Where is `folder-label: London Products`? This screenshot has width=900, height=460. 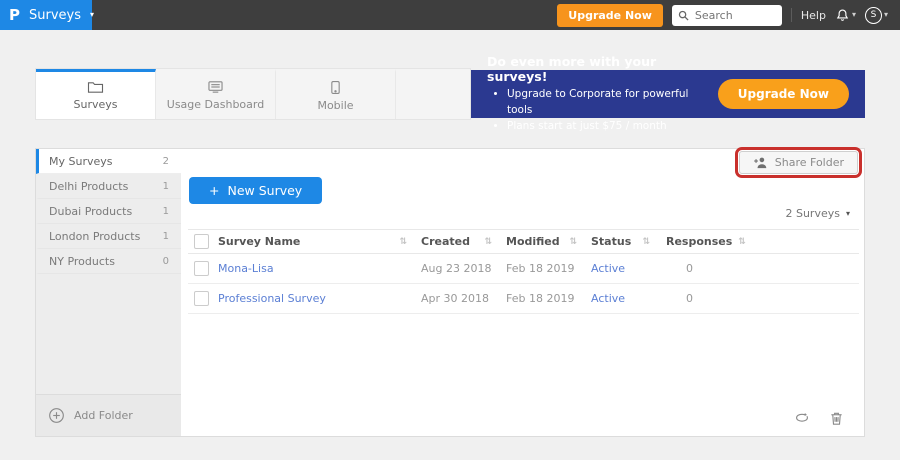
folder-label: London Products is located at coordinates (95, 236).